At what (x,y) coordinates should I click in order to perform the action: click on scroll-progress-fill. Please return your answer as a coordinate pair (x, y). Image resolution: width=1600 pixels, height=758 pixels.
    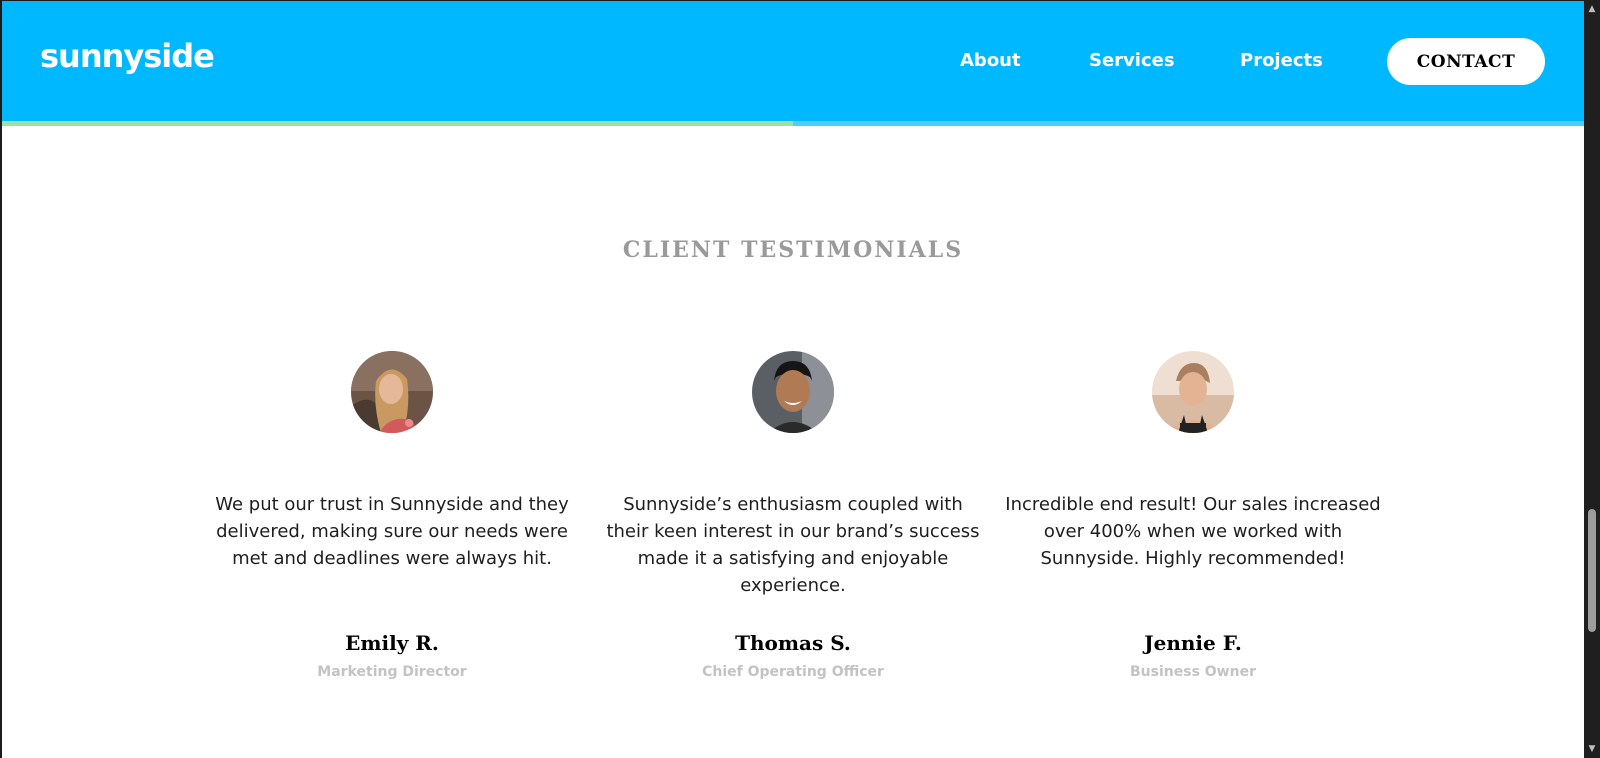
    Looking at the image, I should click on (397, 123).